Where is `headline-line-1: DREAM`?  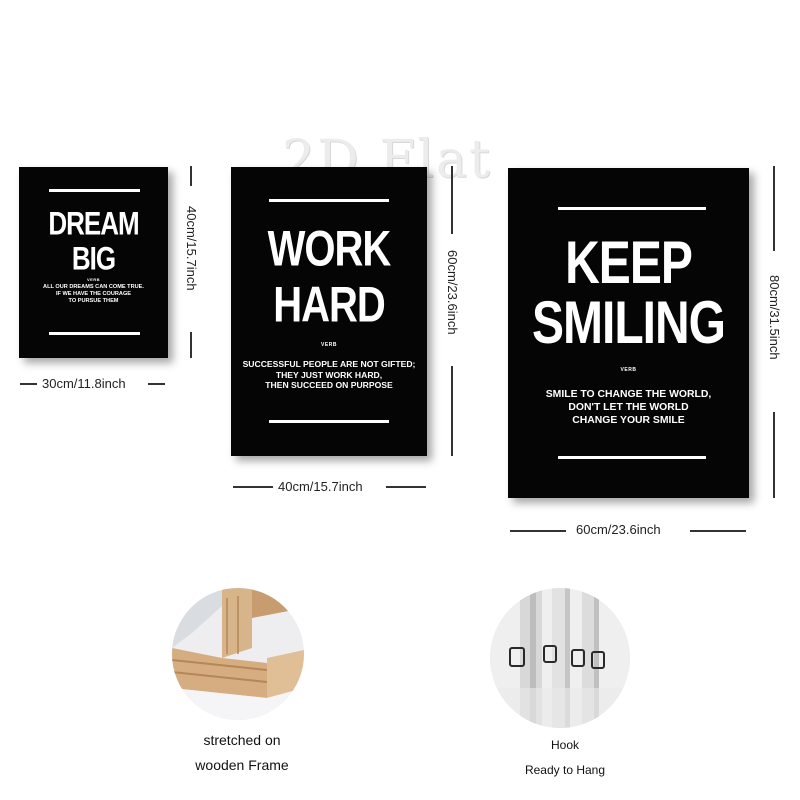
headline-line-1: DREAM is located at coordinates (93, 223).